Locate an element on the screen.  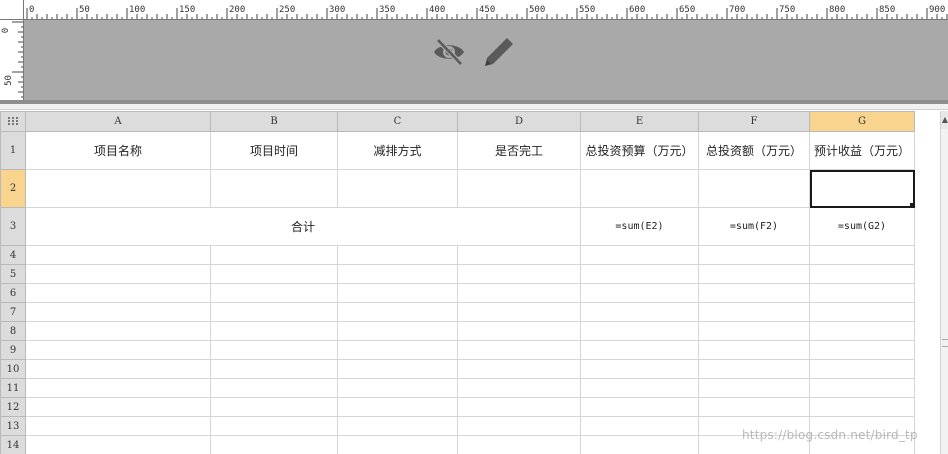
cell-c4 is located at coordinates (397, 255).